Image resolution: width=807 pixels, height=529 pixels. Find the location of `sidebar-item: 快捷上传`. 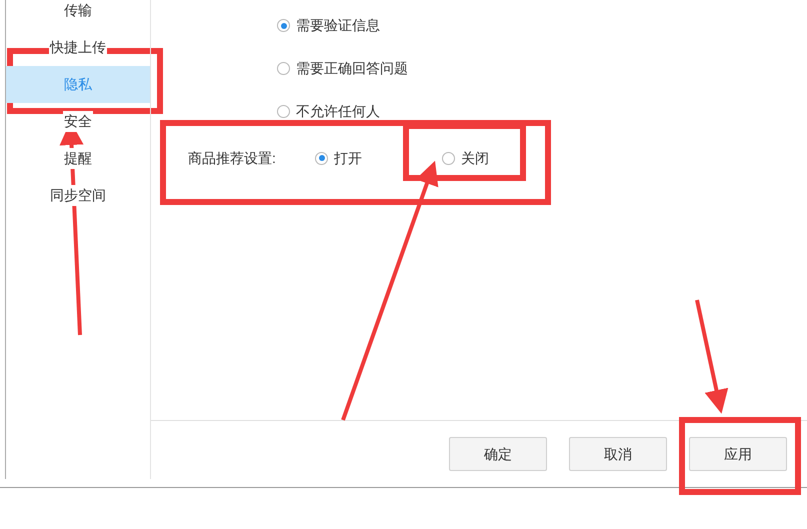

sidebar-item: 快捷上传 is located at coordinates (78, 47).